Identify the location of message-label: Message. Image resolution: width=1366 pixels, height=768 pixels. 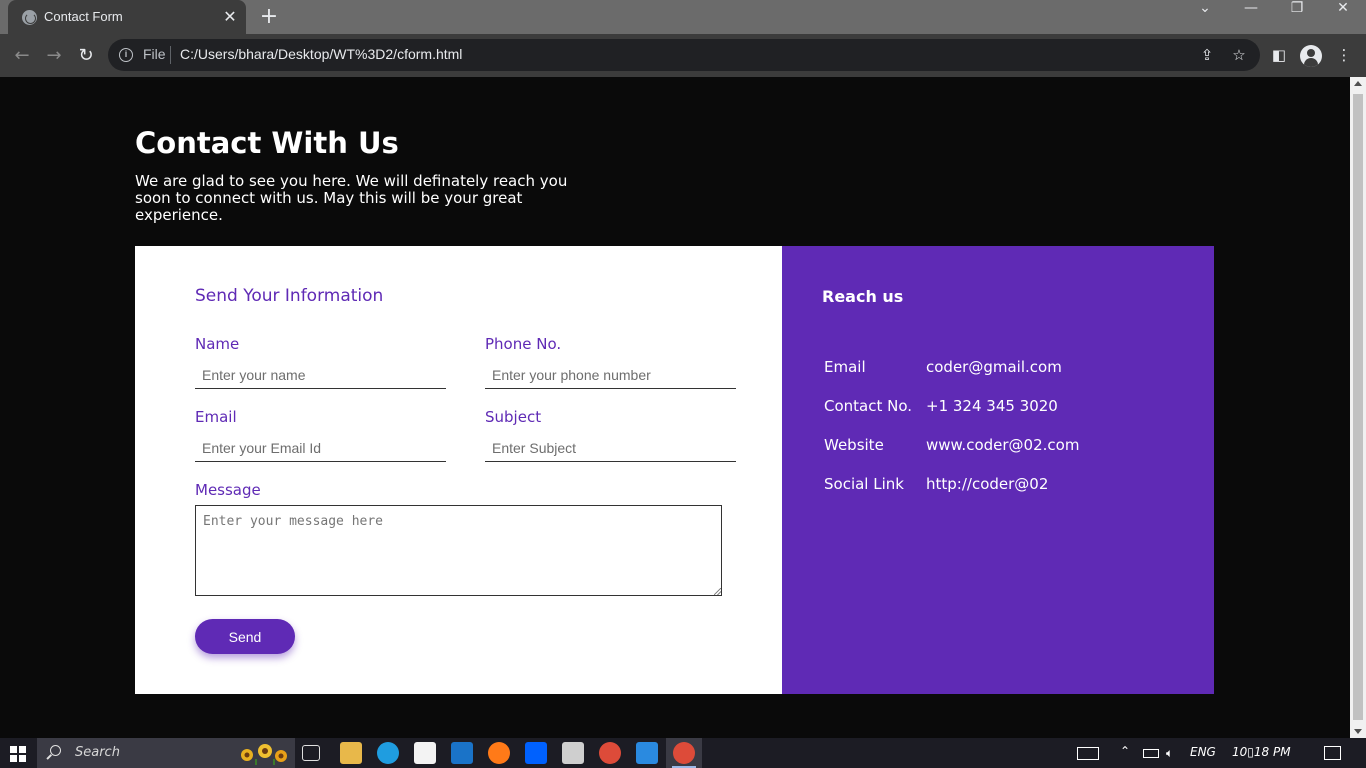
(228, 490).